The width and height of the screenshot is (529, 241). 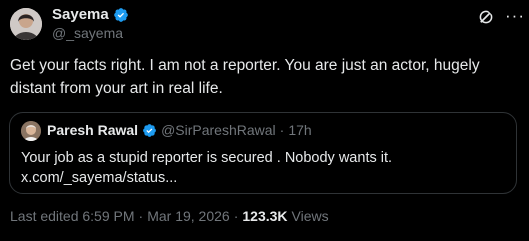 What do you see at coordinates (264, 216) in the screenshot?
I see `views-count: 123.3K` at bounding box center [264, 216].